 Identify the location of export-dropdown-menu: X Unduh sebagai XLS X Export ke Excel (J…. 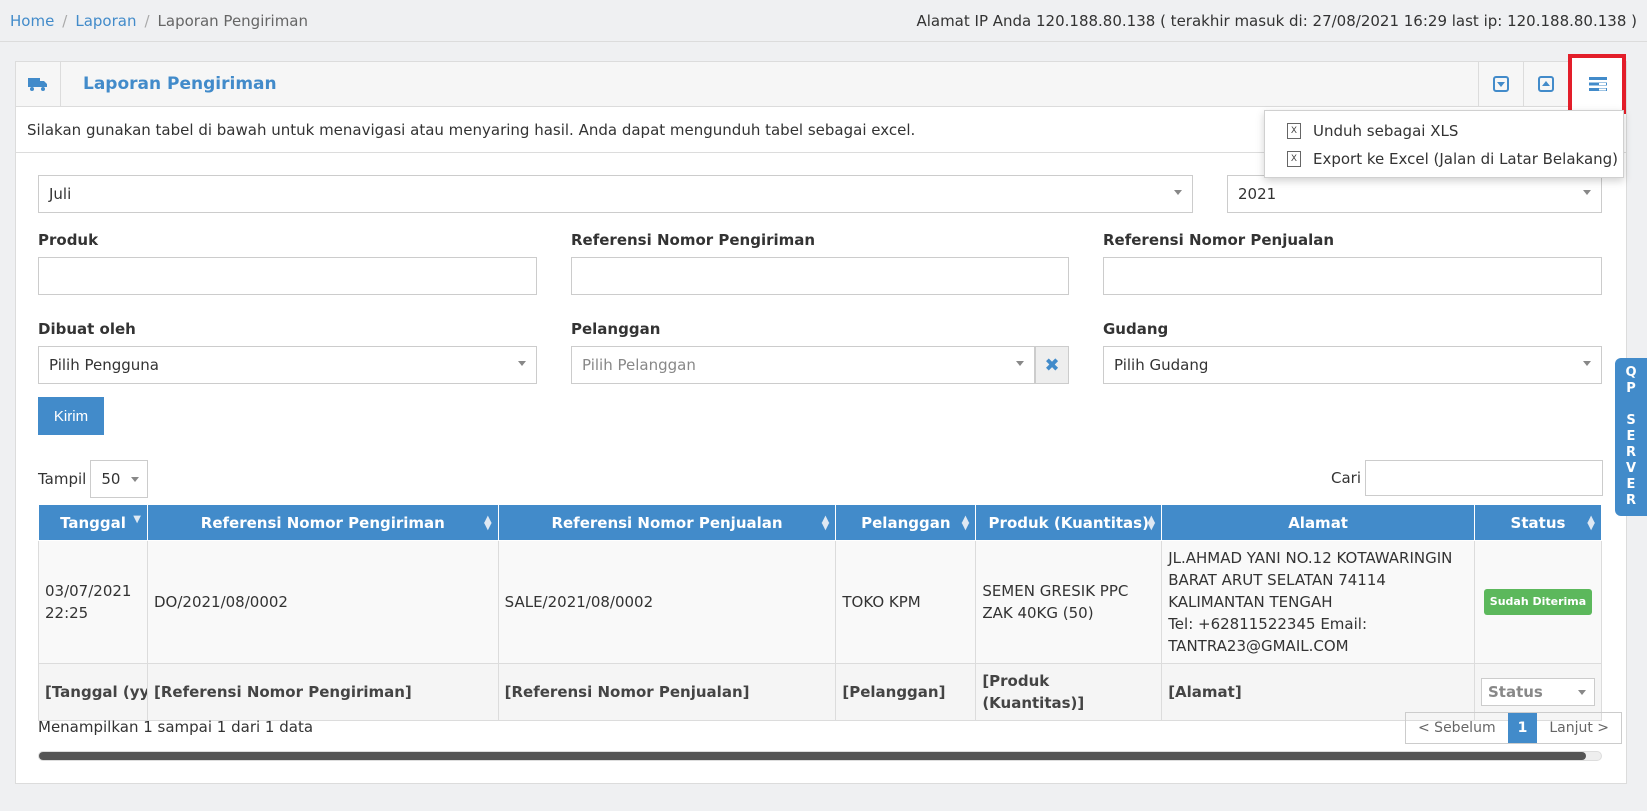
(1444, 144).